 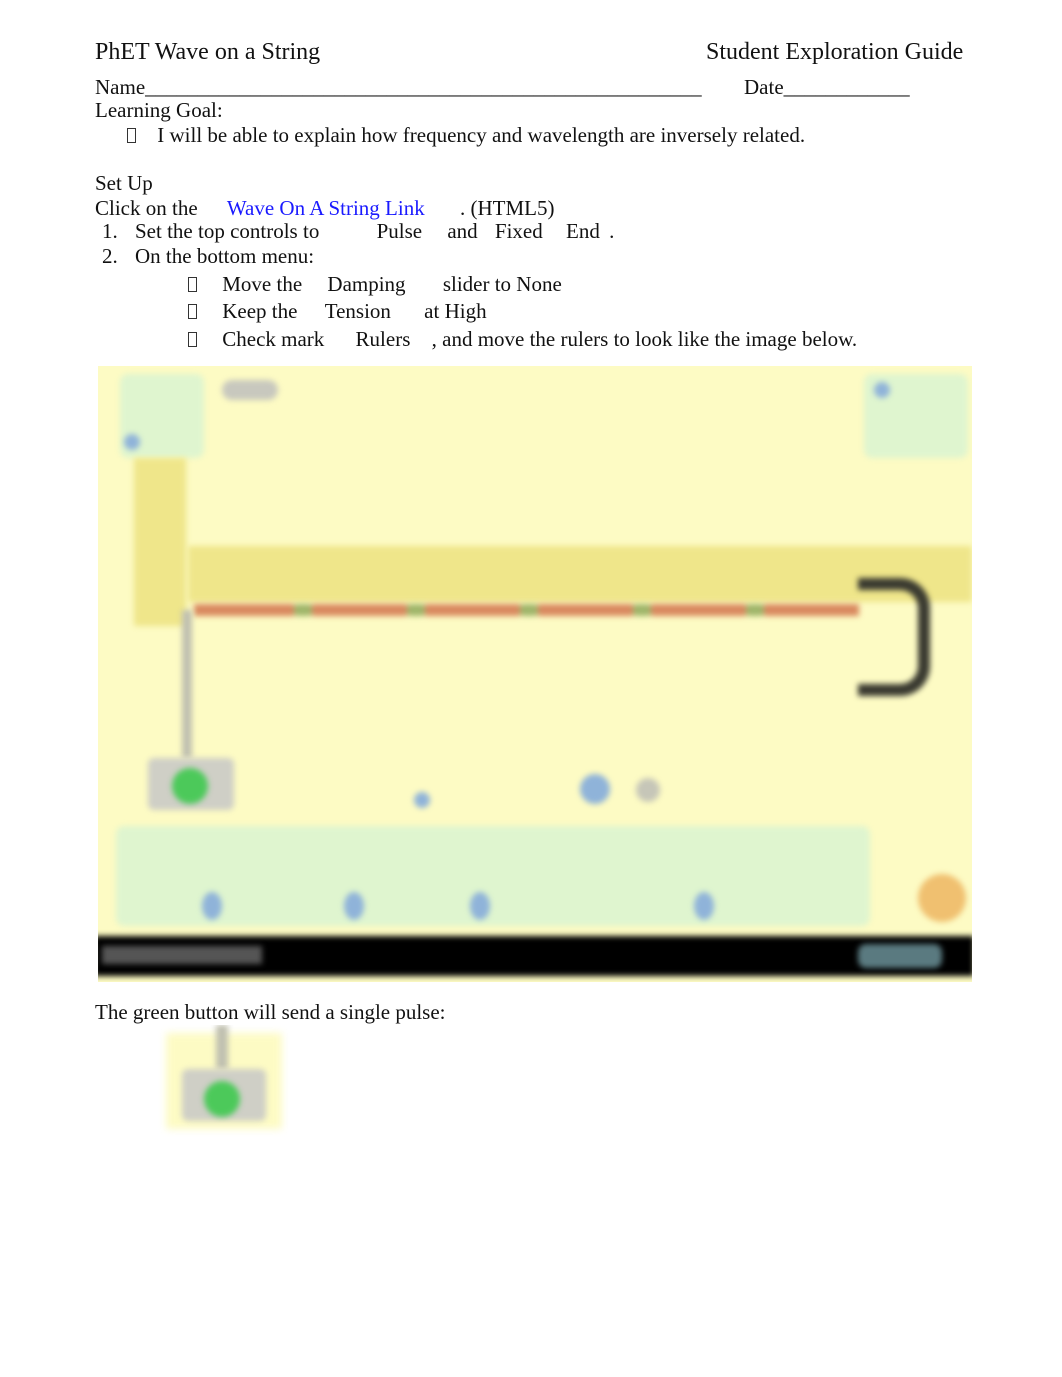 I want to click on substep-text: Move the, so click(x=262, y=284).